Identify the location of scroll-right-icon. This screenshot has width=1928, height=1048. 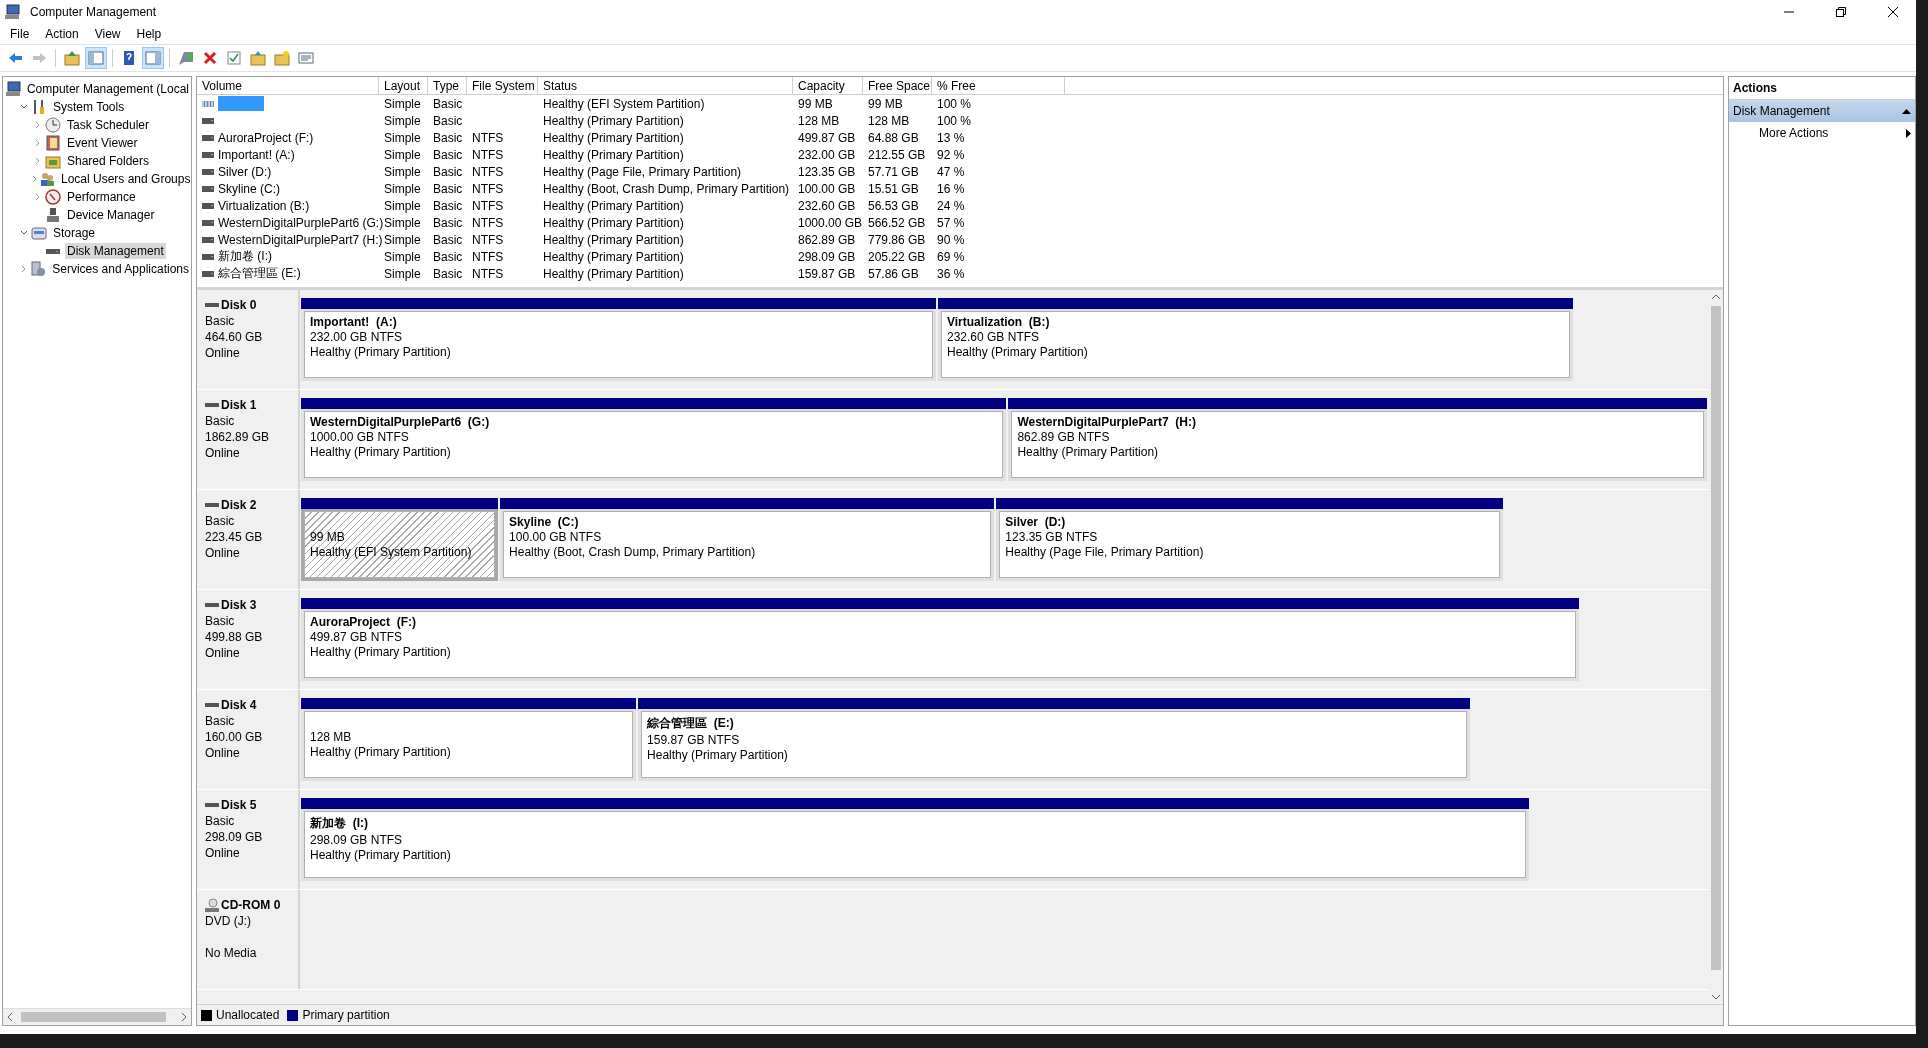
(184, 1017).